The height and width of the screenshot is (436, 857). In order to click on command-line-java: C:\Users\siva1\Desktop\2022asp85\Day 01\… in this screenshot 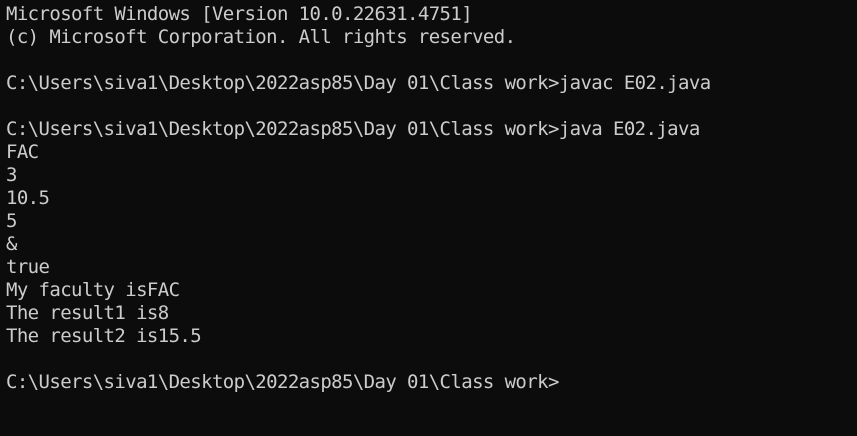, I will do `click(353, 129)`.